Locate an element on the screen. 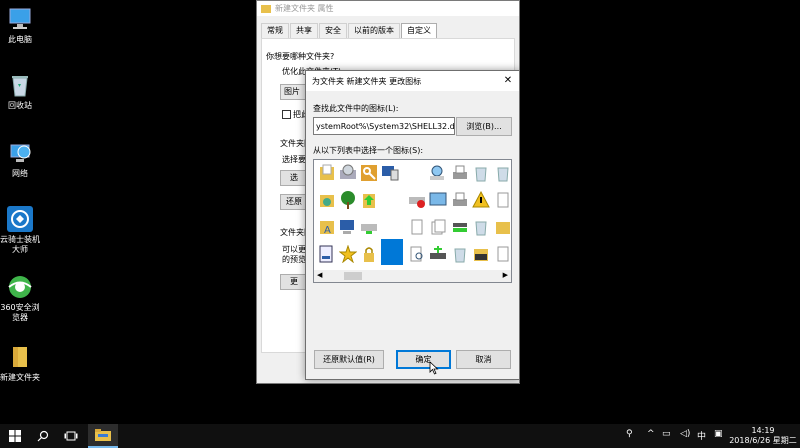  notification-icon: ▣ is located at coordinates (718, 434).